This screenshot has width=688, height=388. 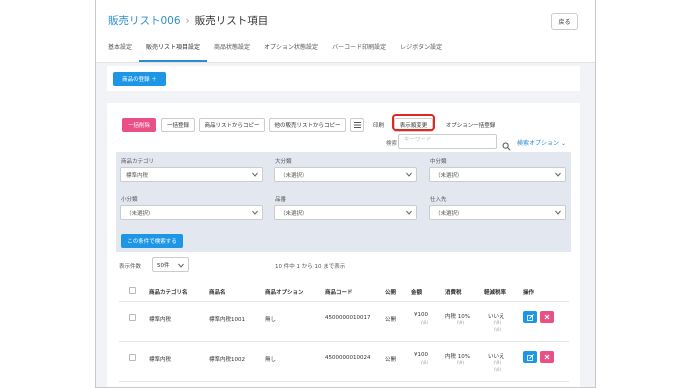 What do you see at coordinates (291, 52) in the screenshot?
I see `tab-option-status: オプション状態設定` at bounding box center [291, 52].